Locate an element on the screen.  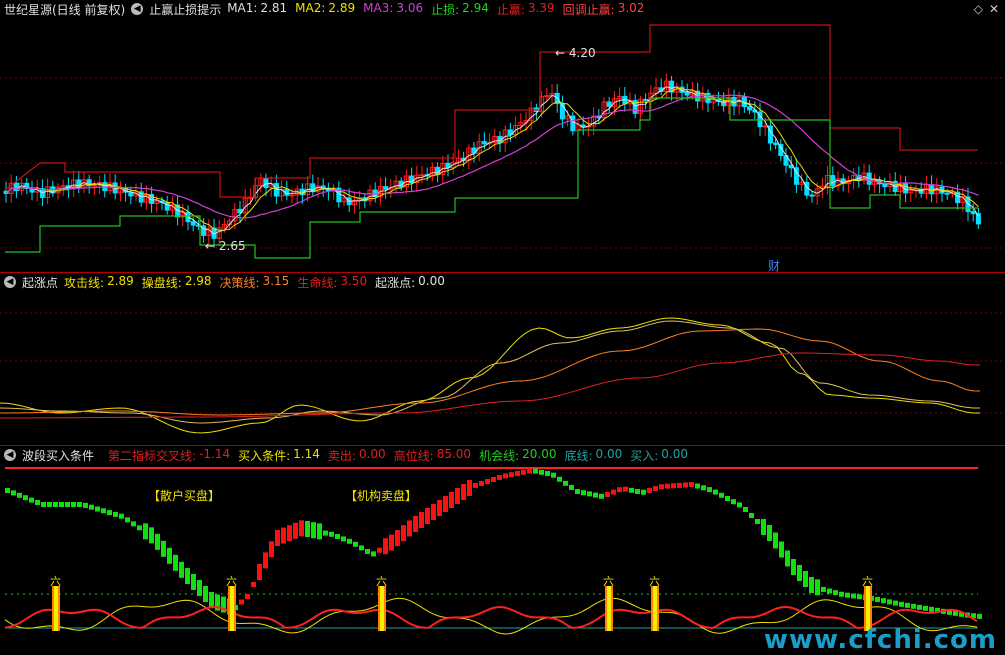
watermark: www.cfchi.com is located at coordinates (880, 640).